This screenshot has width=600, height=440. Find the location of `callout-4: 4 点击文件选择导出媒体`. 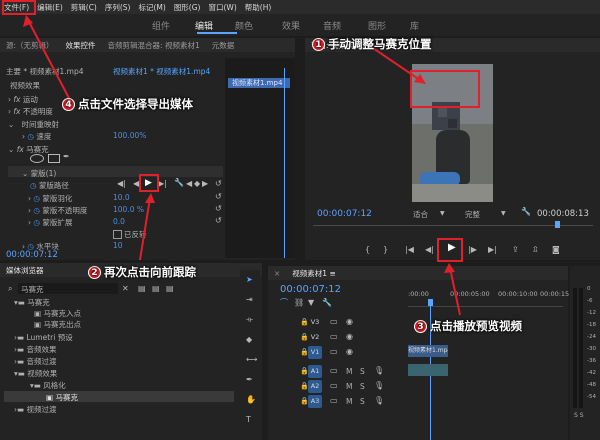

callout-4: 4 点击文件选择导出媒体 is located at coordinates (127, 104).